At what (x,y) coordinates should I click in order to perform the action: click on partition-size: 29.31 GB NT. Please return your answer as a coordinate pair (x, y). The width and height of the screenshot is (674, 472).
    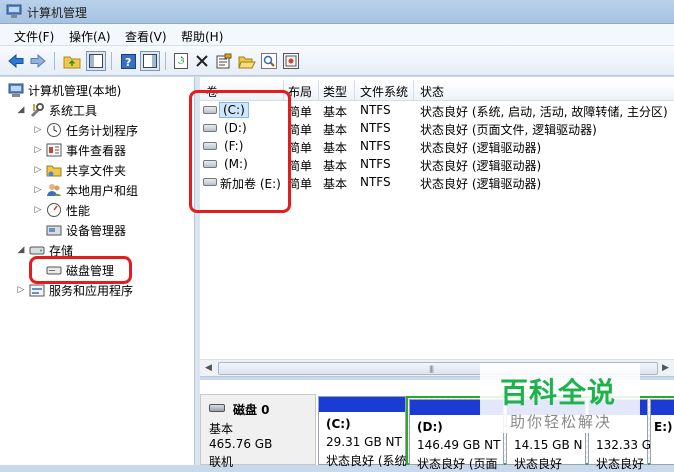
    Looking at the image, I should click on (364, 442).